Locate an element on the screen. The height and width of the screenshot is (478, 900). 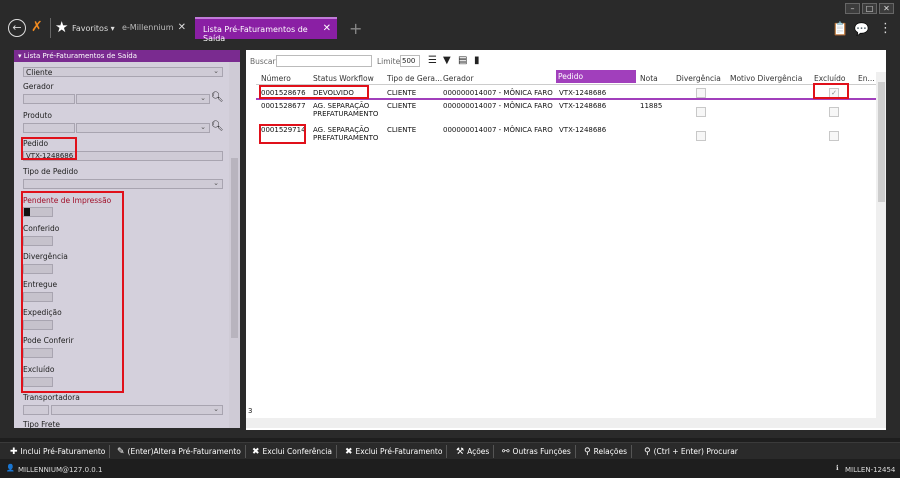
more-vert-icon: ⋮ is located at coordinates (885, 28).